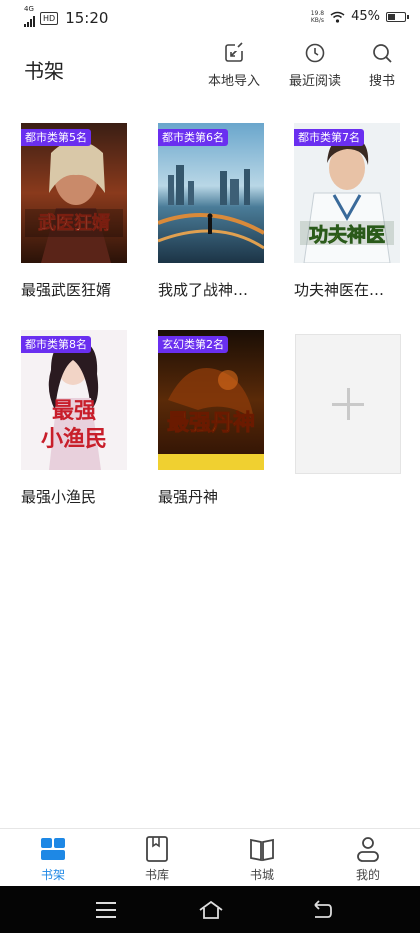  Describe the element at coordinates (44, 71) in the screenshot. I see `page-title: 书架` at that location.